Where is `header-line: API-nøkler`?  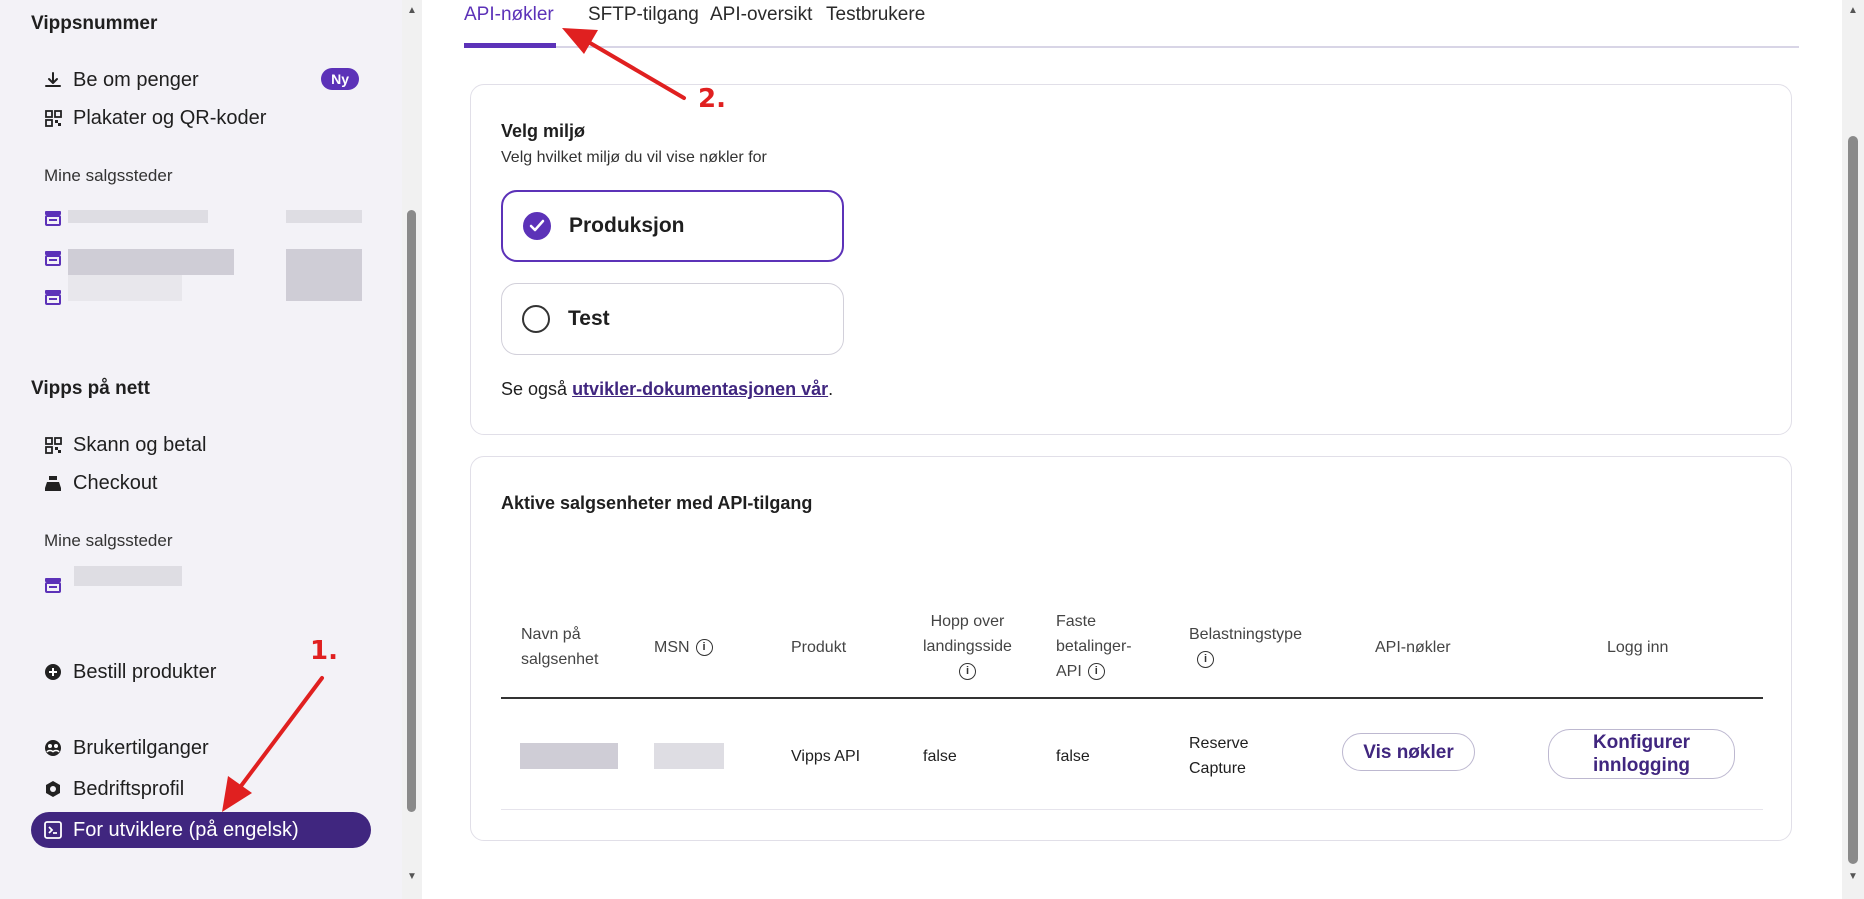
header-line: API-nøkler is located at coordinates (1413, 647).